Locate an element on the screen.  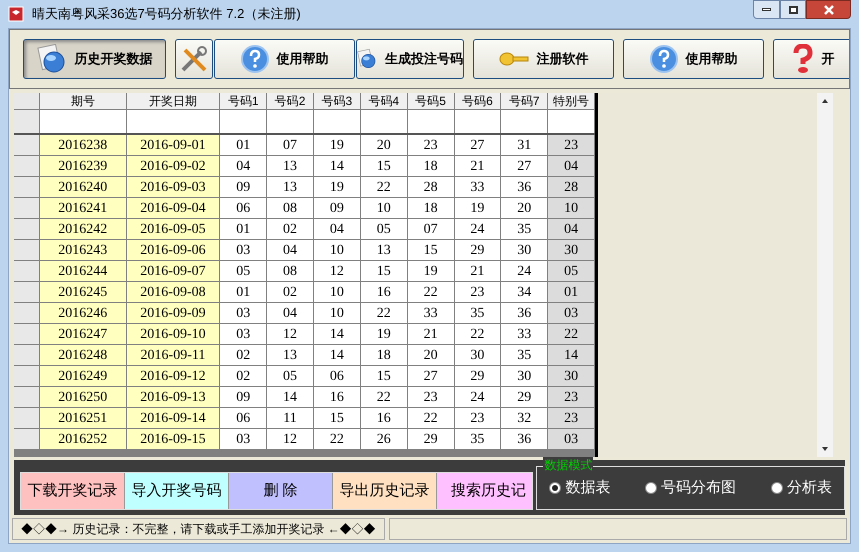
radio-option: 号码分布图 is located at coordinates (690, 488).